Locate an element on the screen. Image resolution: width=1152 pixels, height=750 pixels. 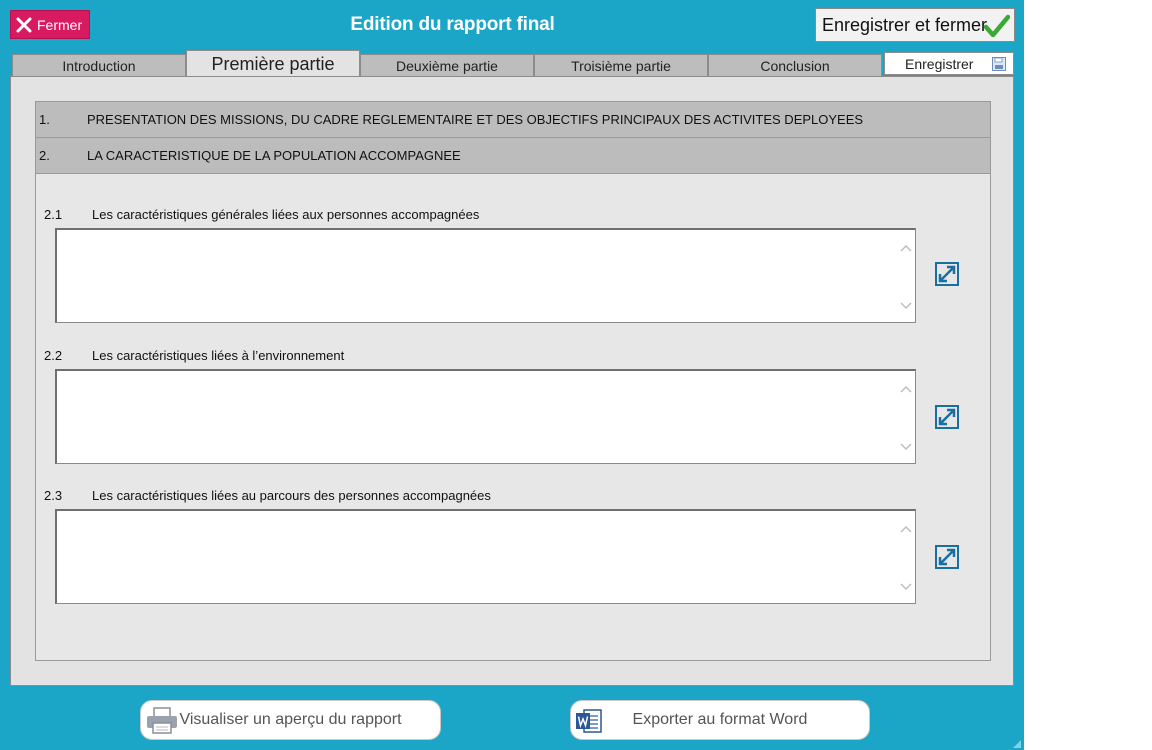
tab-label: Deuxième partie is located at coordinates (447, 65).